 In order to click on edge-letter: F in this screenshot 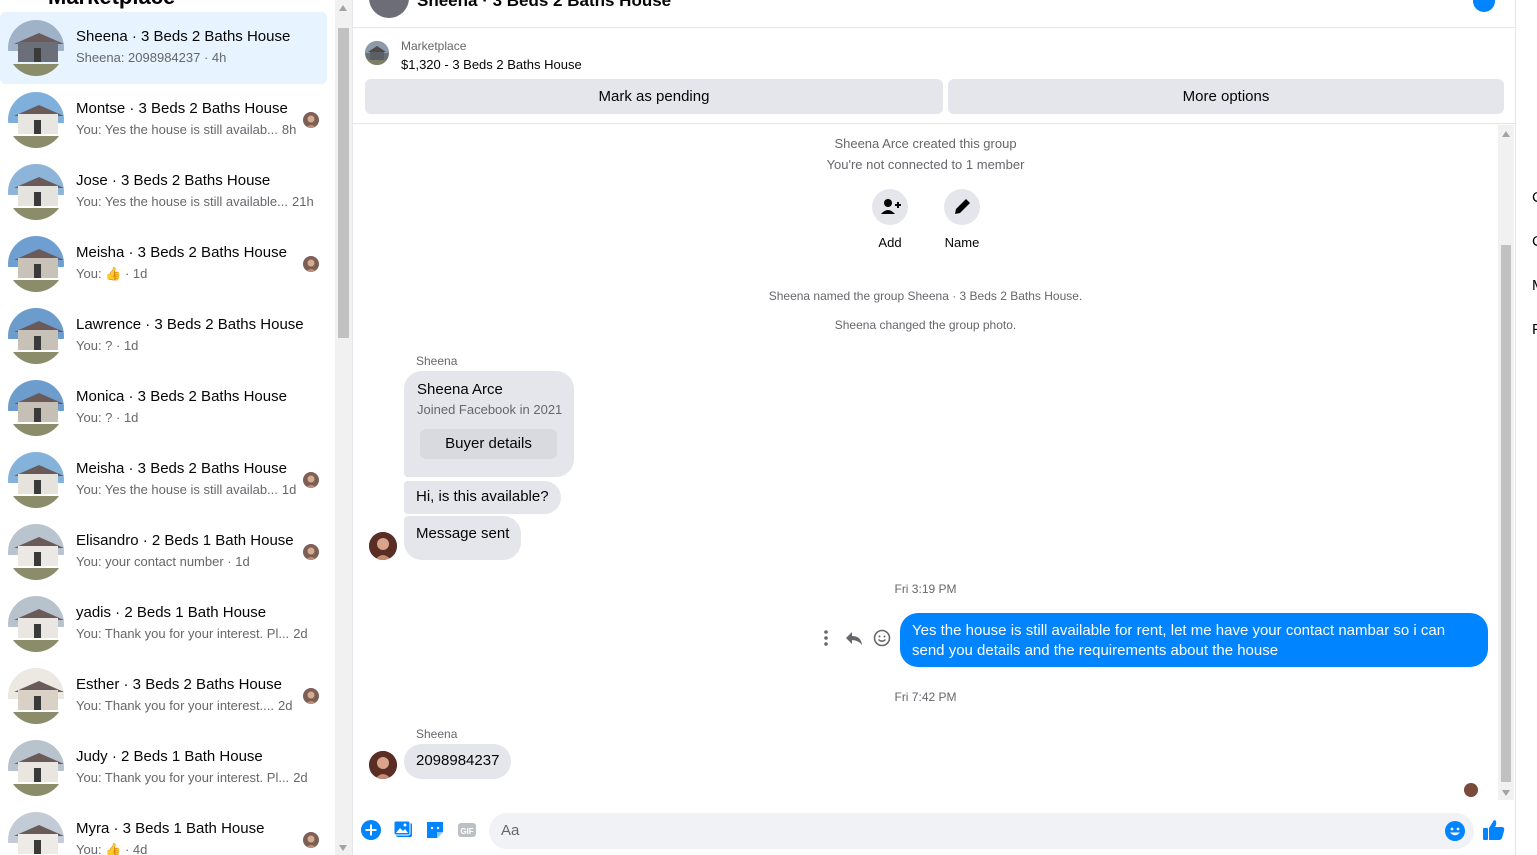, I will do `click(1534, 329)`.